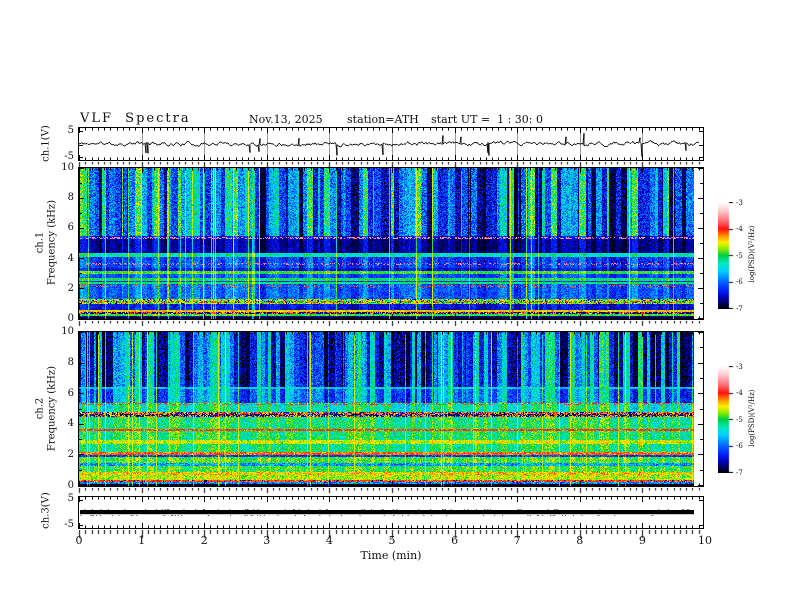  Describe the element at coordinates (142, 540) in the screenshot. I see `x-tick-label: 1` at that location.